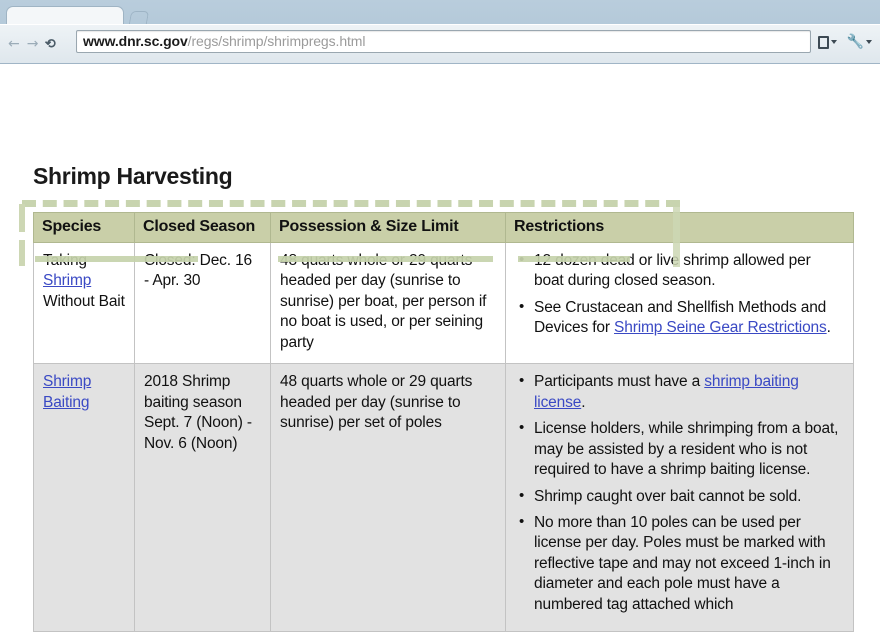 Image resolution: width=880 pixels, height=635 pixels. What do you see at coordinates (84, 227) in the screenshot?
I see `column-header-species: Species` at bounding box center [84, 227].